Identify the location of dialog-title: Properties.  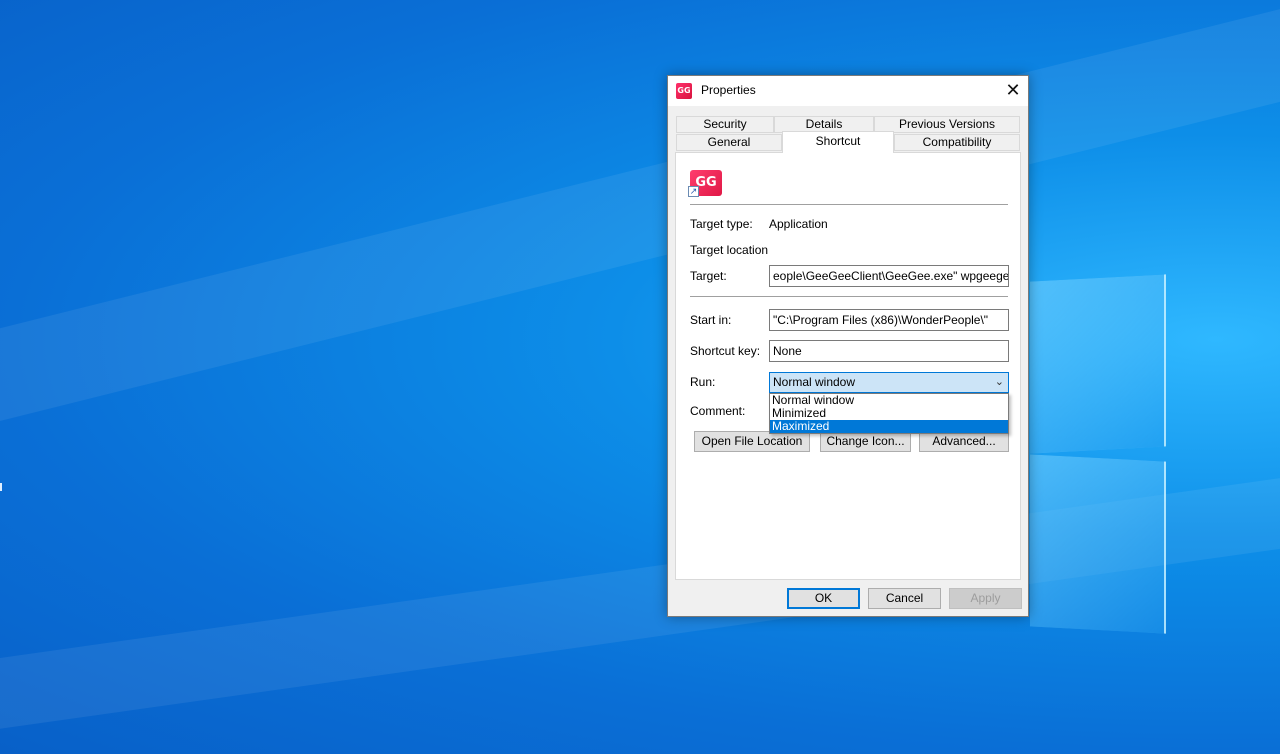
(728, 90).